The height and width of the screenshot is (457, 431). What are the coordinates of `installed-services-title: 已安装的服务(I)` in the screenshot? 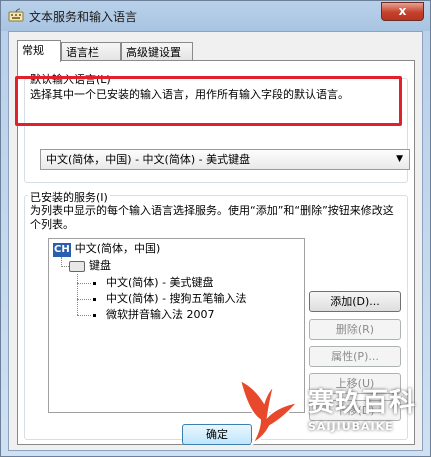 It's located at (69, 197).